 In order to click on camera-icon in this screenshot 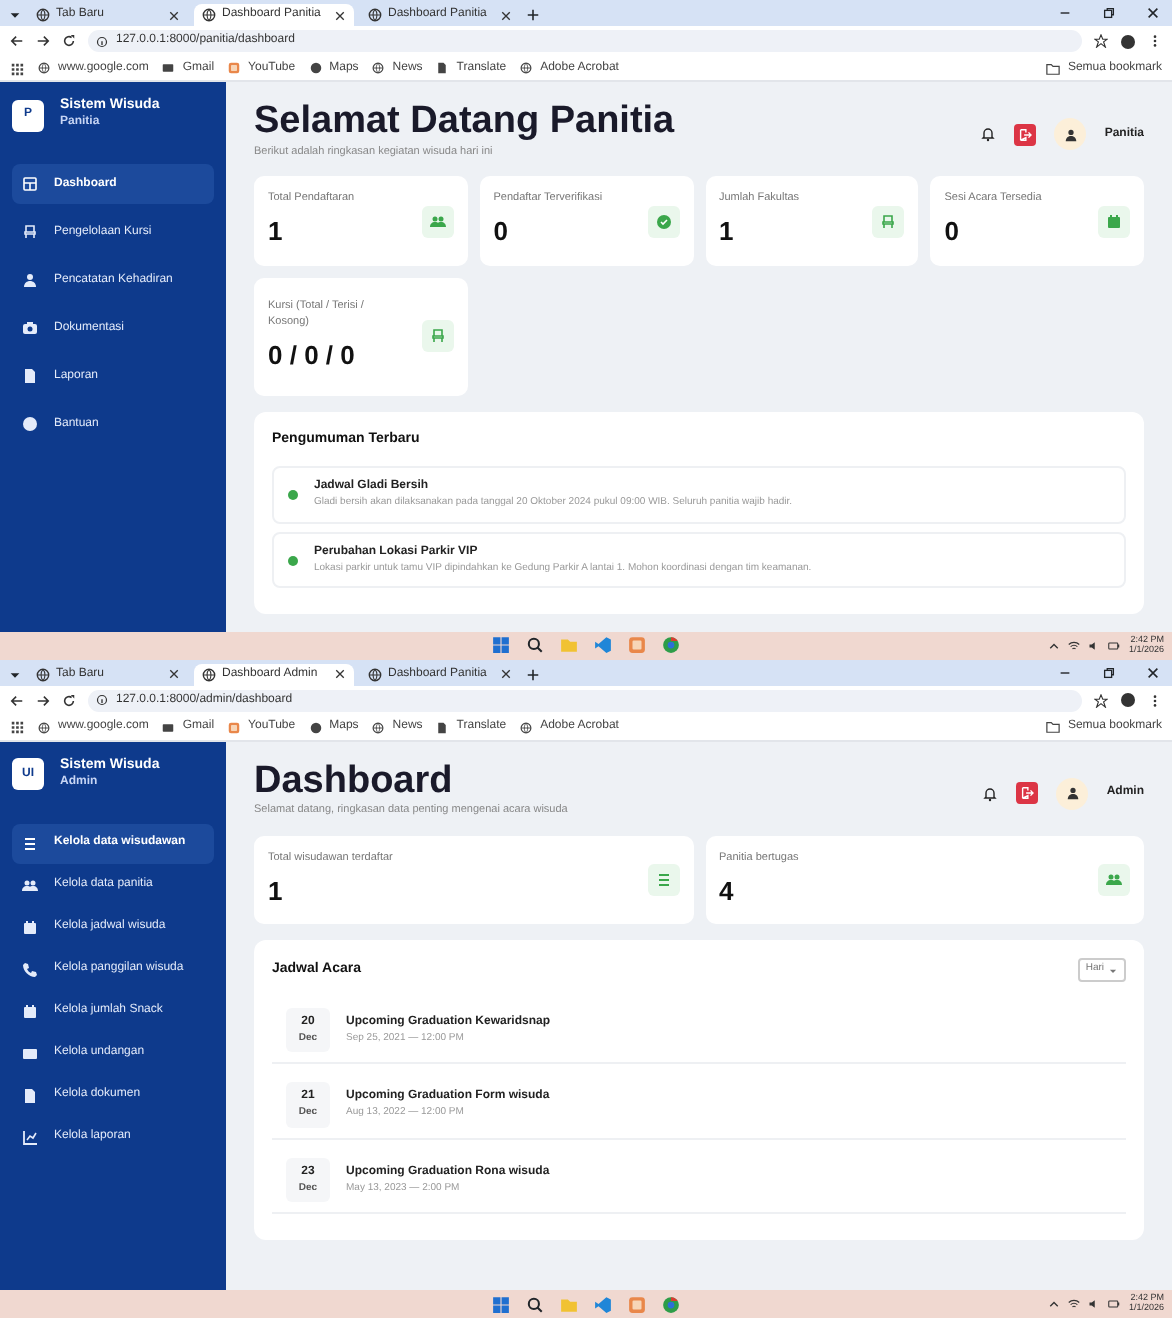, I will do `click(30, 328)`.